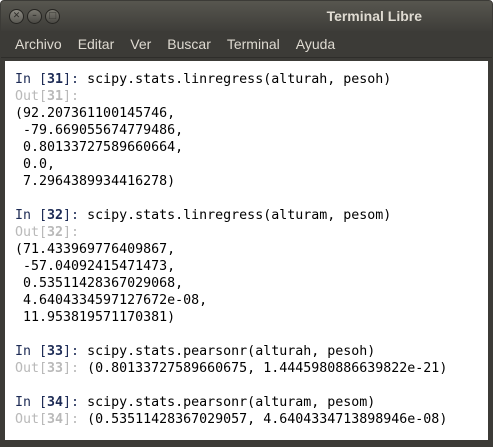 The image size is (493, 447). What do you see at coordinates (231, 402) in the screenshot?
I see `command-text: scipy.stats.pearsonr(alturam, pesom)` at bounding box center [231, 402].